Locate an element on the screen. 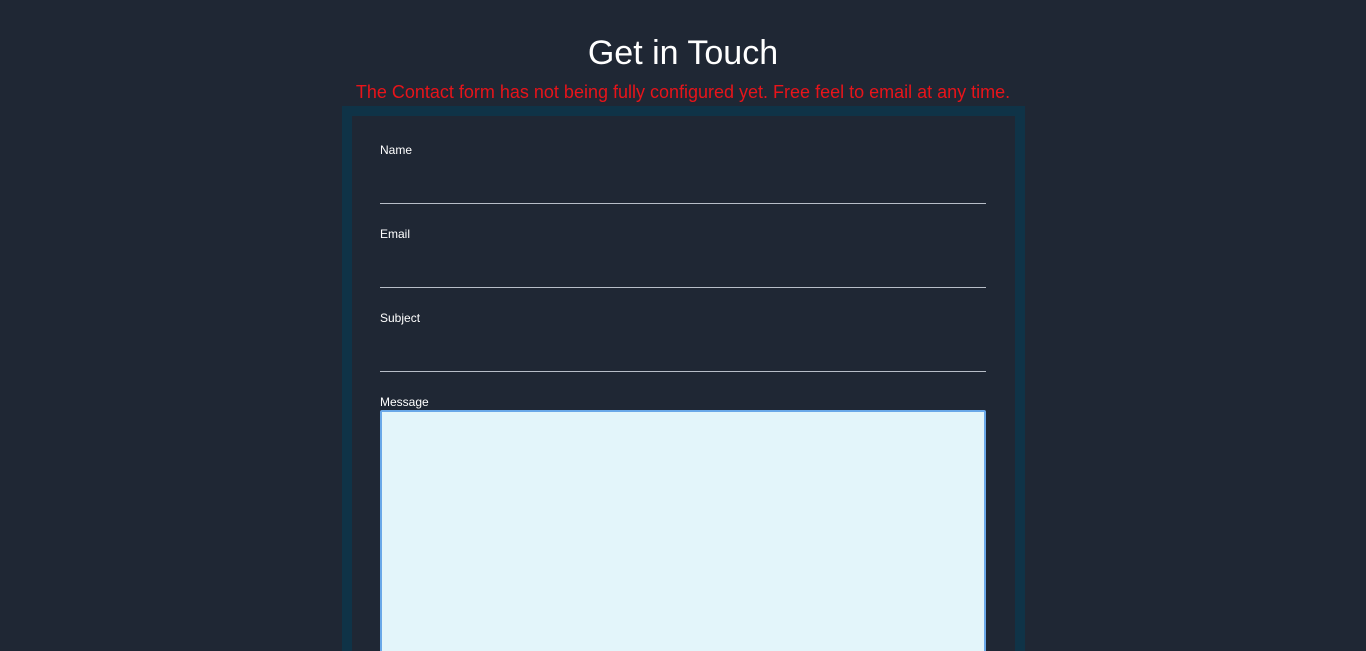 The width and height of the screenshot is (1366, 651). email-input is located at coordinates (683, 273).